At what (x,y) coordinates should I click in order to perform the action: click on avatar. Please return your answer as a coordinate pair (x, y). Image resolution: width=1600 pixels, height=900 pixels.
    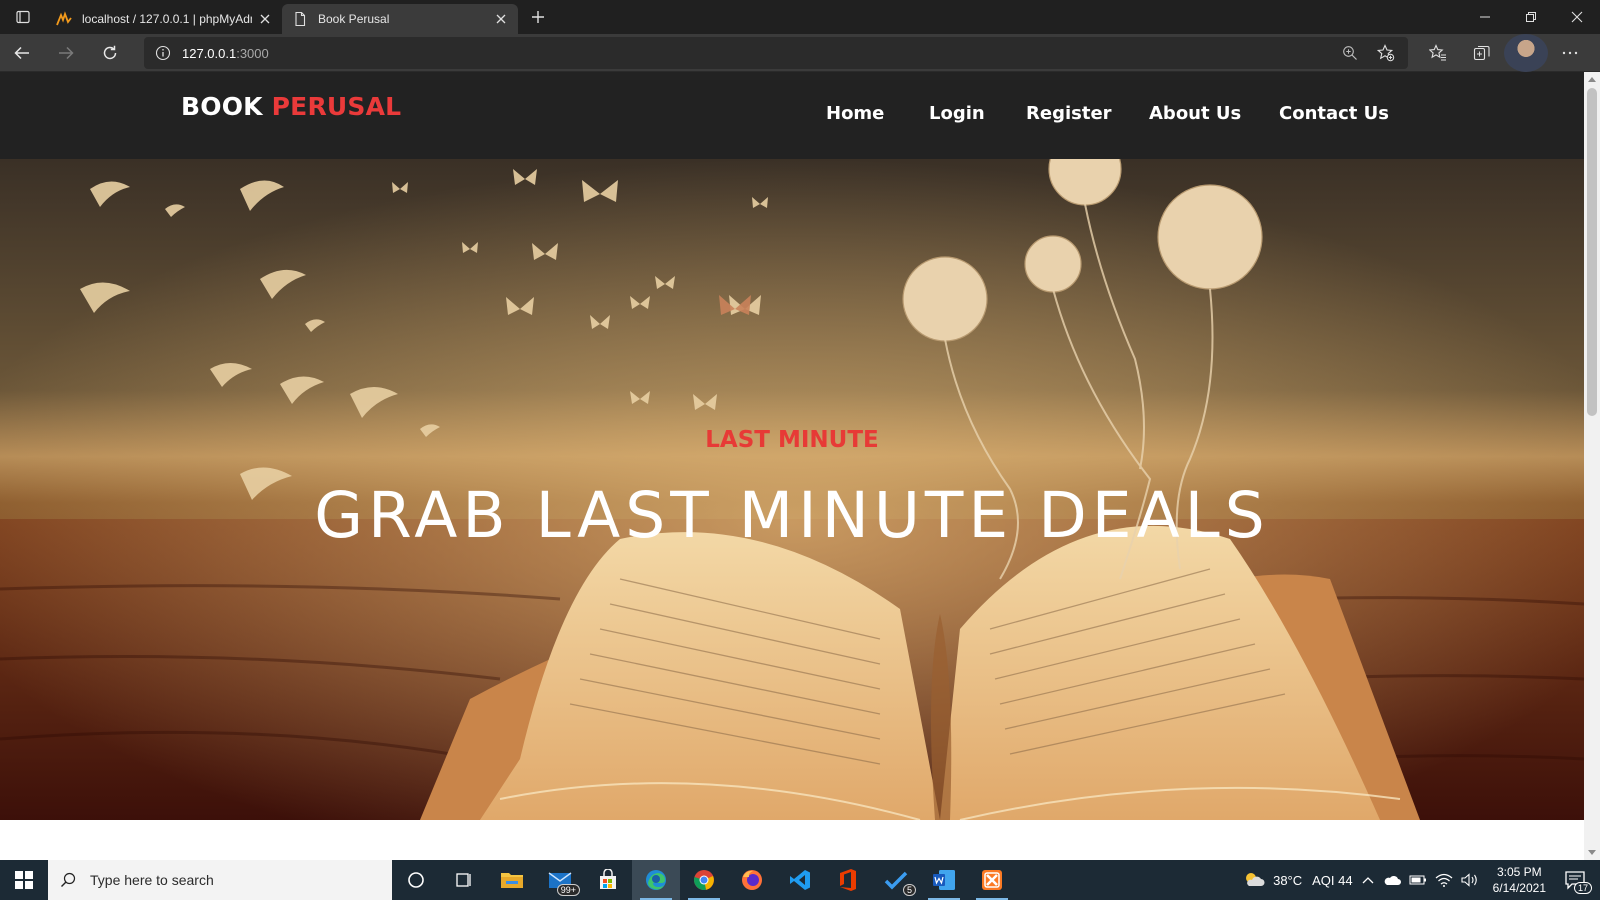
    Looking at the image, I should click on (1526, 53).